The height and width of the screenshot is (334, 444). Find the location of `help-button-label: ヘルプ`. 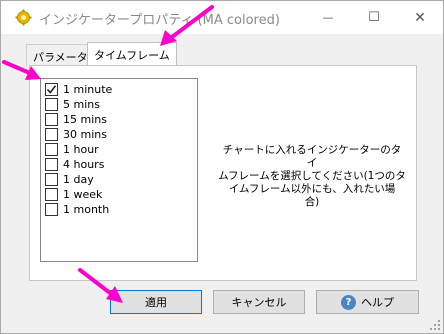

help-button-label: ヘルプ is located at coordinates (377, 302).